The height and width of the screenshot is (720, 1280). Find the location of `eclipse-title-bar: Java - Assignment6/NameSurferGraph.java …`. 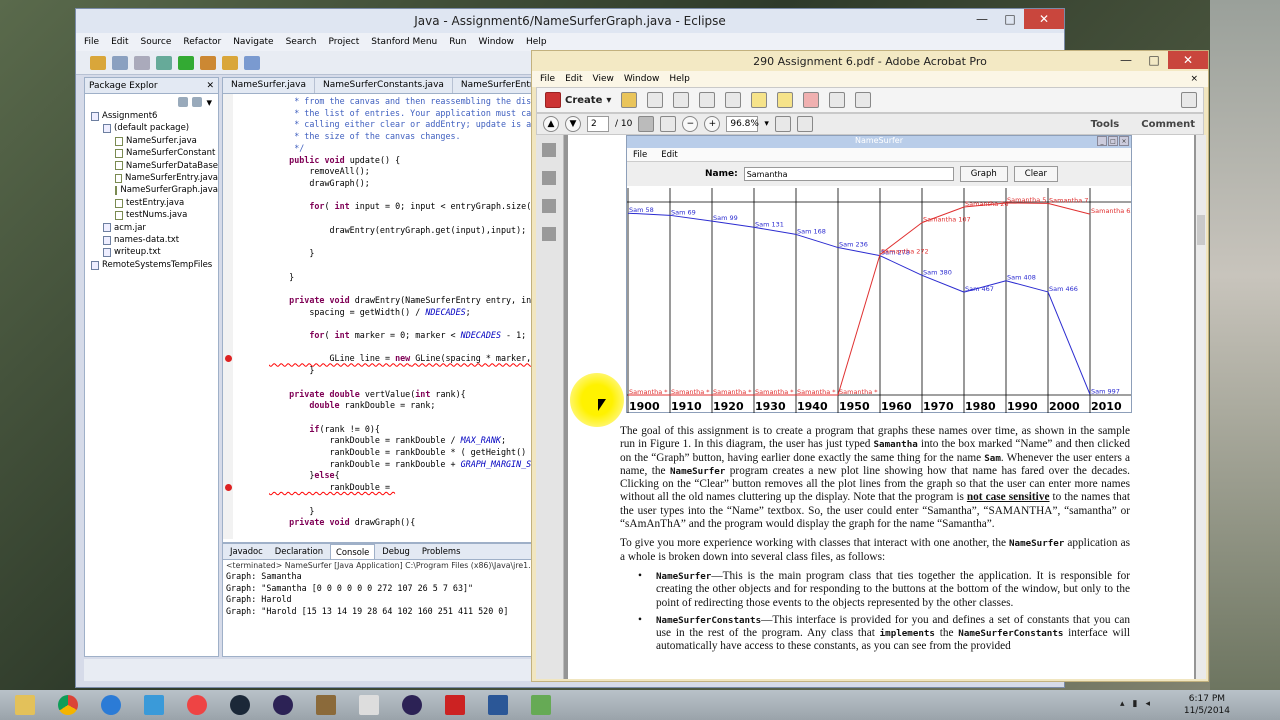

eclipse-title-bar: Java - Assignment6/NameSurferGraph.java … is located at coordinates (570, 21).